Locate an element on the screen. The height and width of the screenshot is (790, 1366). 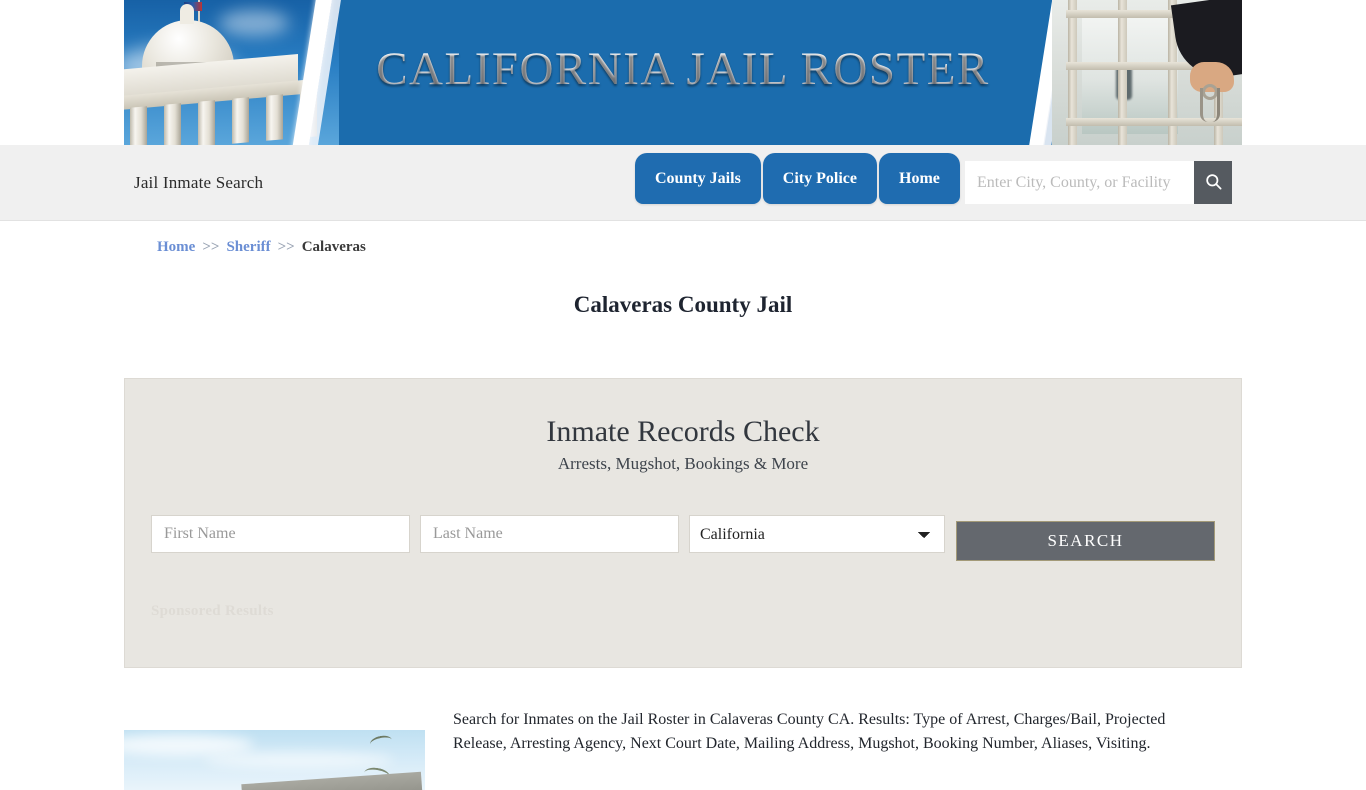
first-name-input is located at coordinates (280, 534).